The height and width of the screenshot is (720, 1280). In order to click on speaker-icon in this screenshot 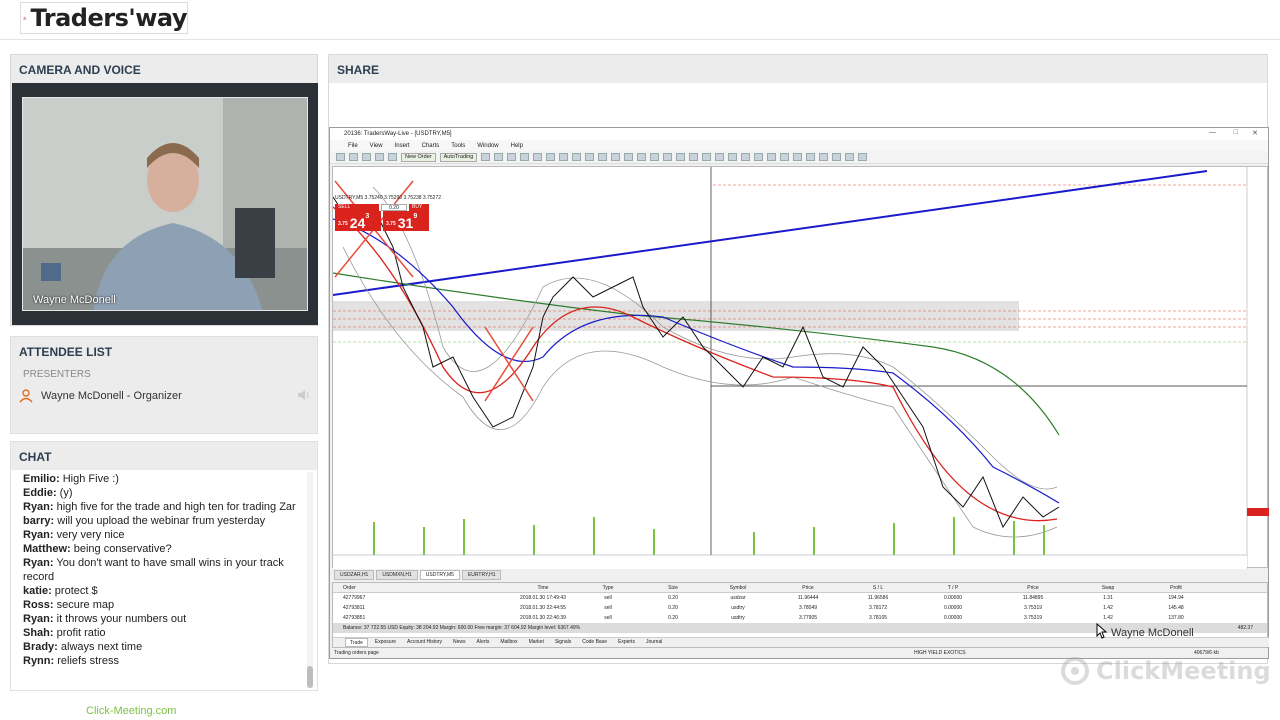, I will do `click(304, 395)`.